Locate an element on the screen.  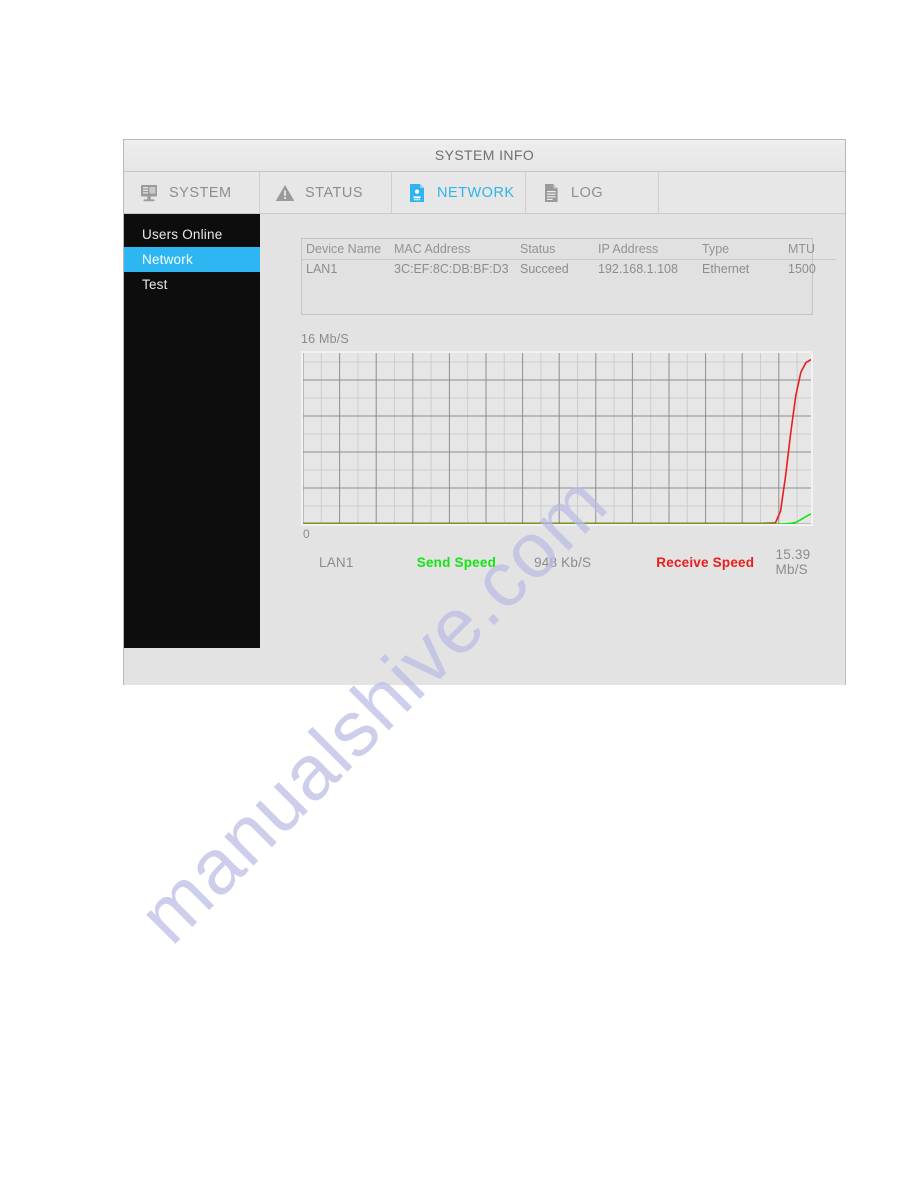
network-card-icon is located at coordinates (417, 193).